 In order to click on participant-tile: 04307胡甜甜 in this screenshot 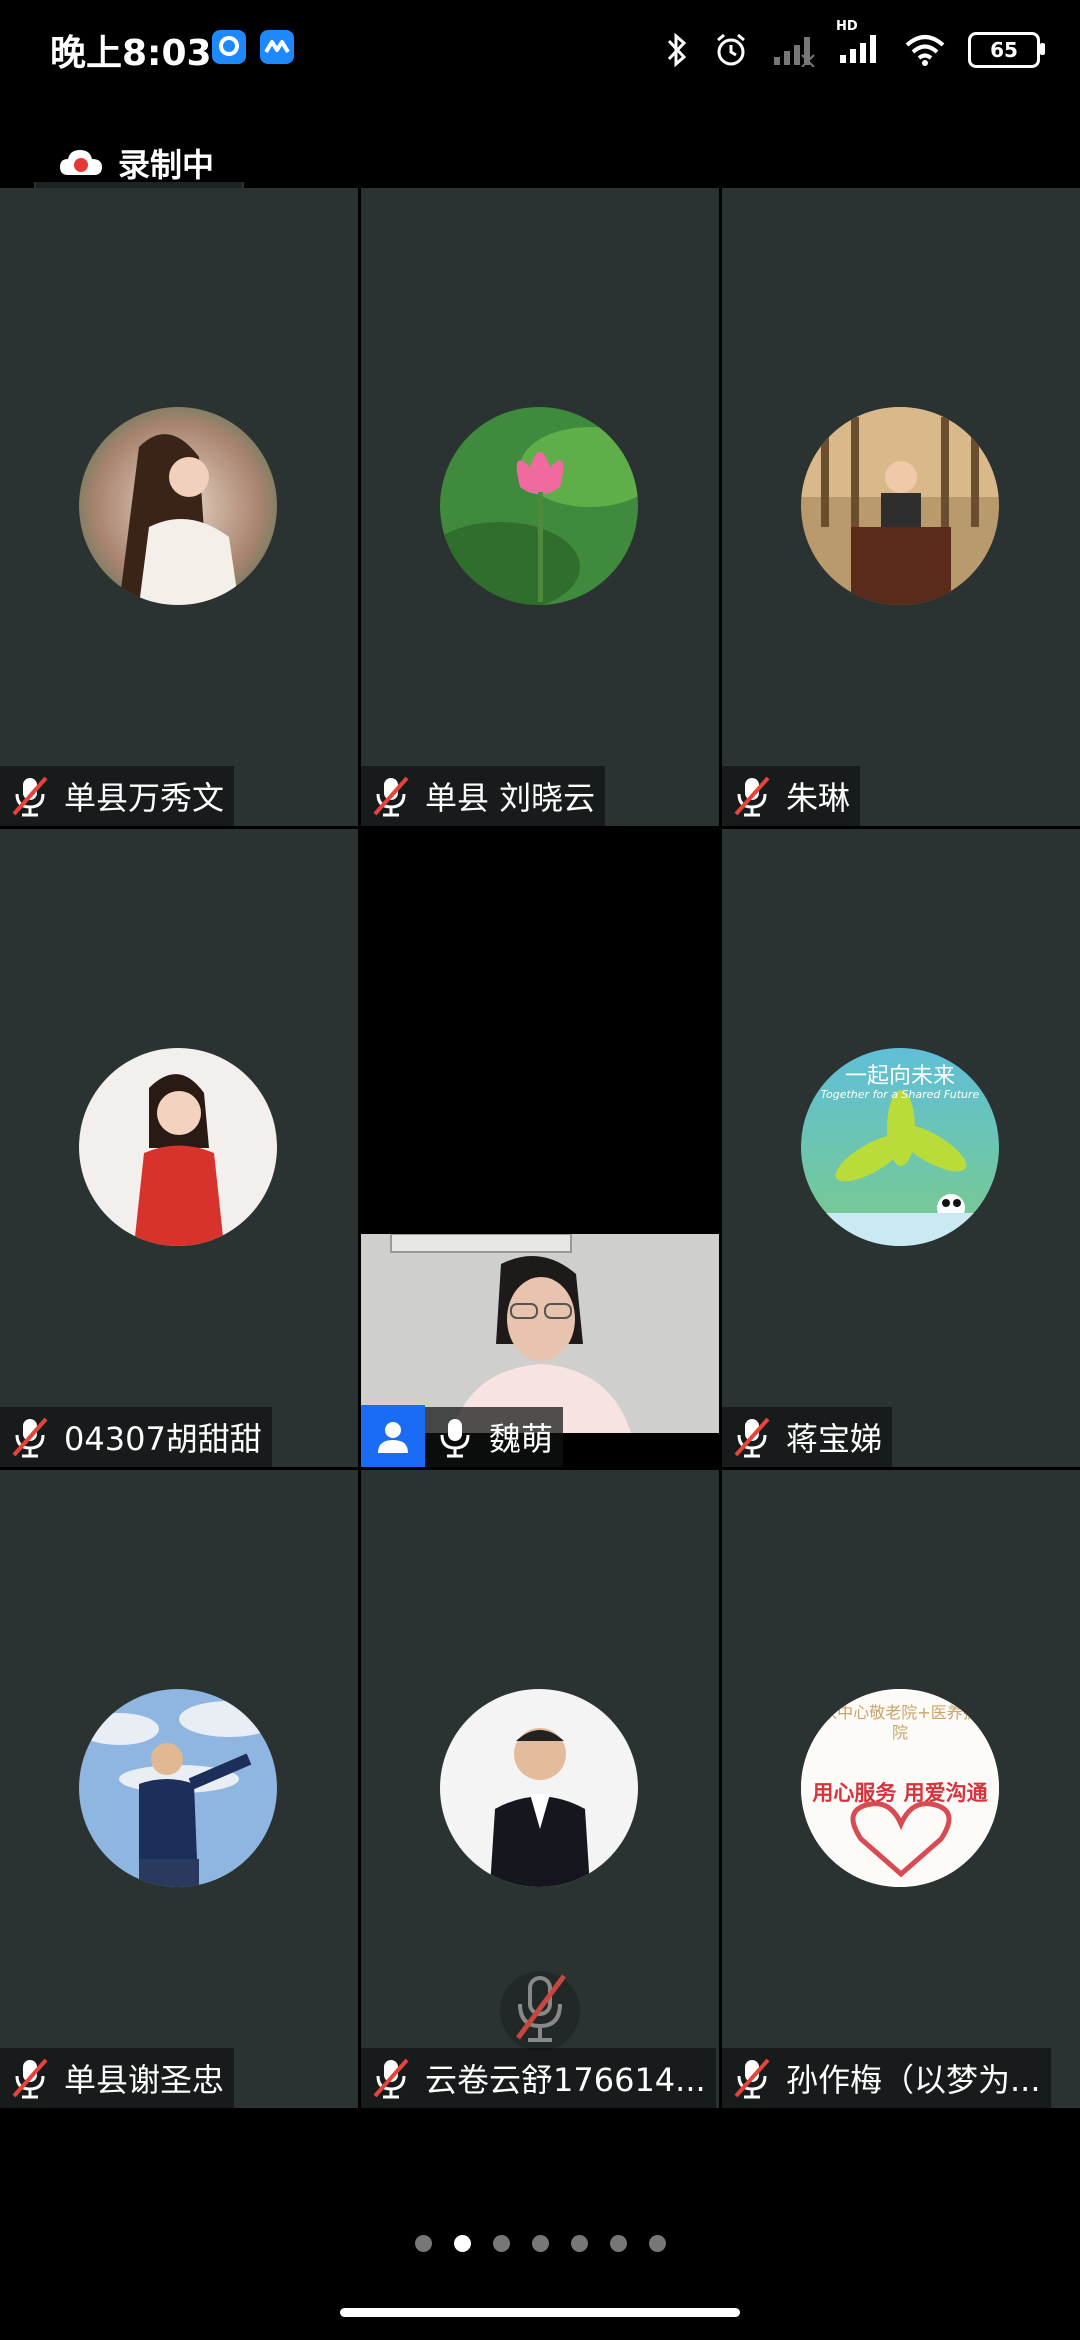, I will do `click(179, 1148)`.